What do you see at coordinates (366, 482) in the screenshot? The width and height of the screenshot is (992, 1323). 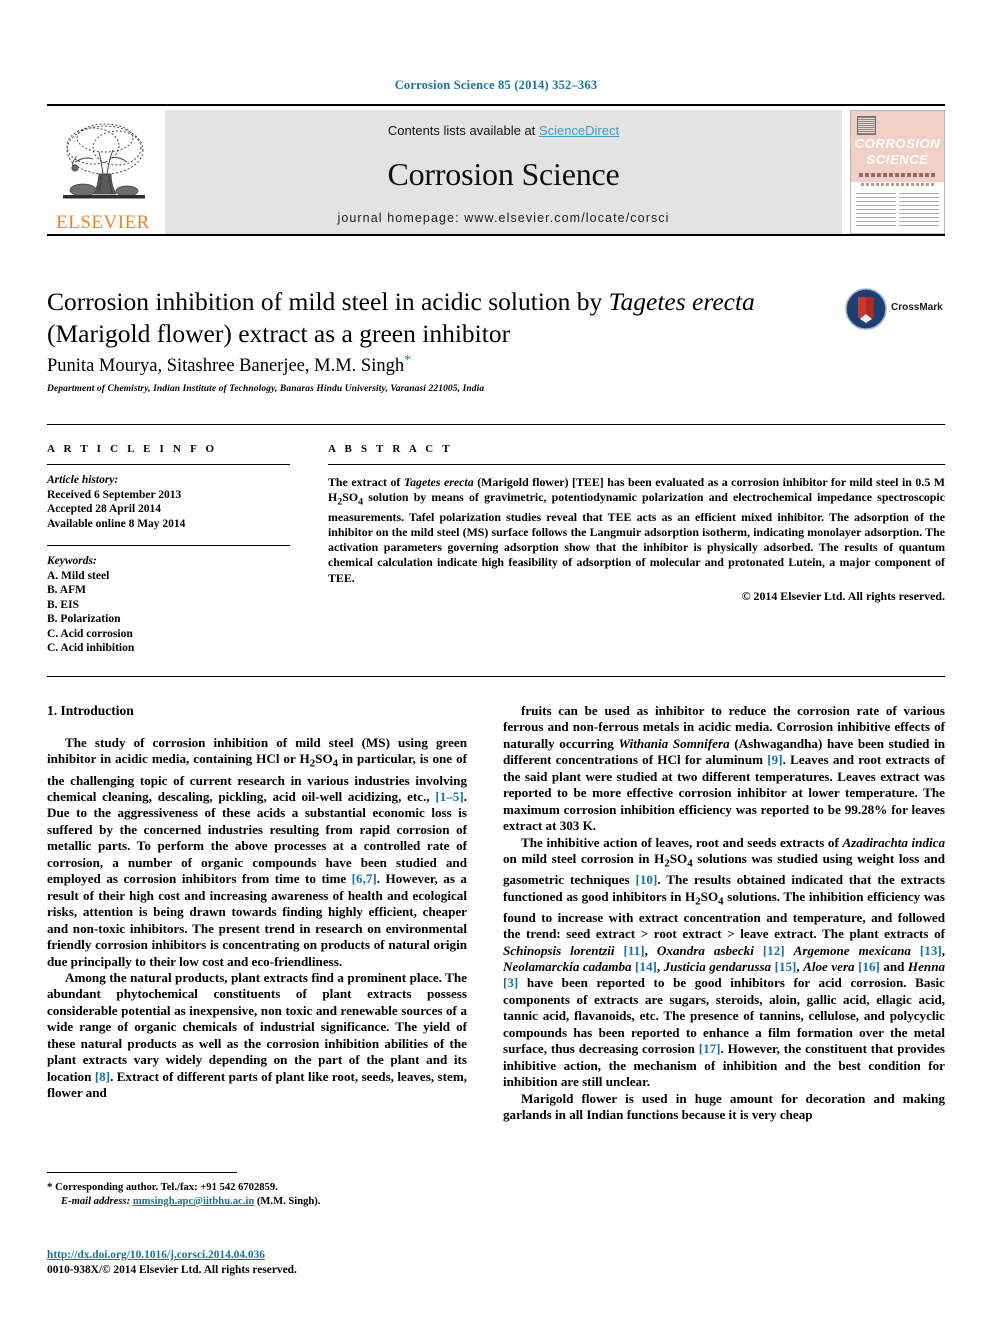 I see `abstract-segment-1: The extract of` at bounding box center [366, 482].